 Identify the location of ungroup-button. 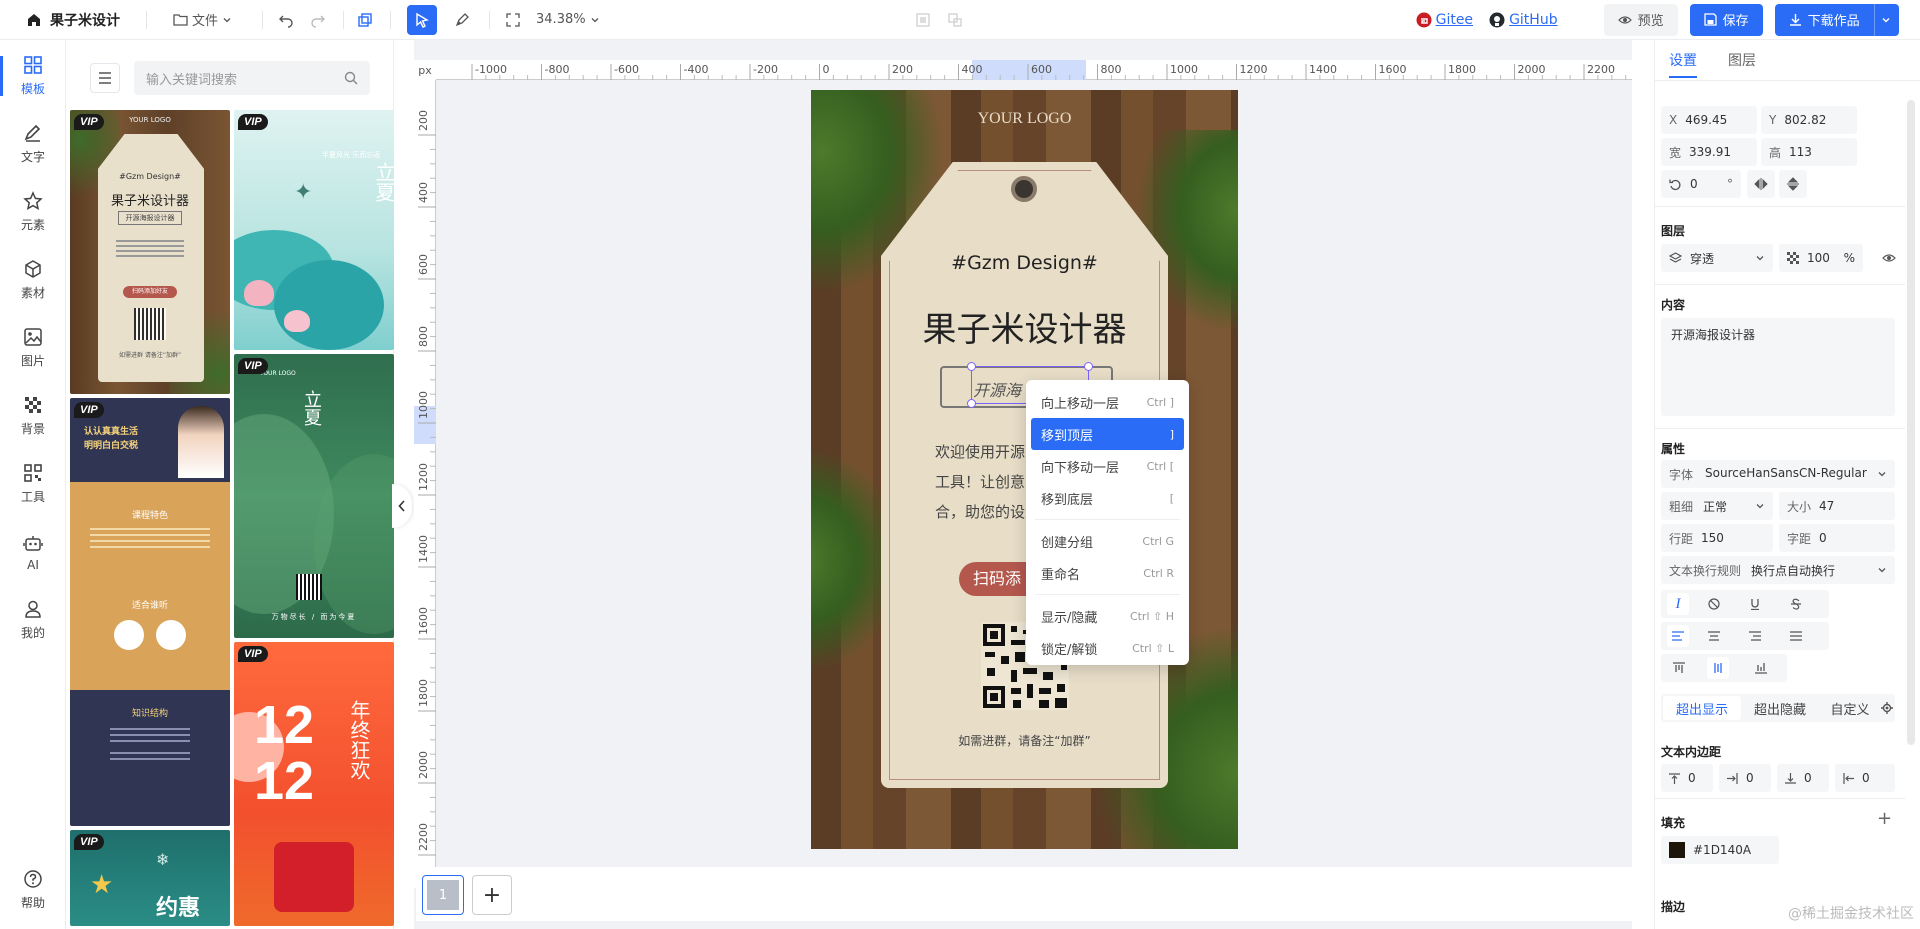
(955, 20).